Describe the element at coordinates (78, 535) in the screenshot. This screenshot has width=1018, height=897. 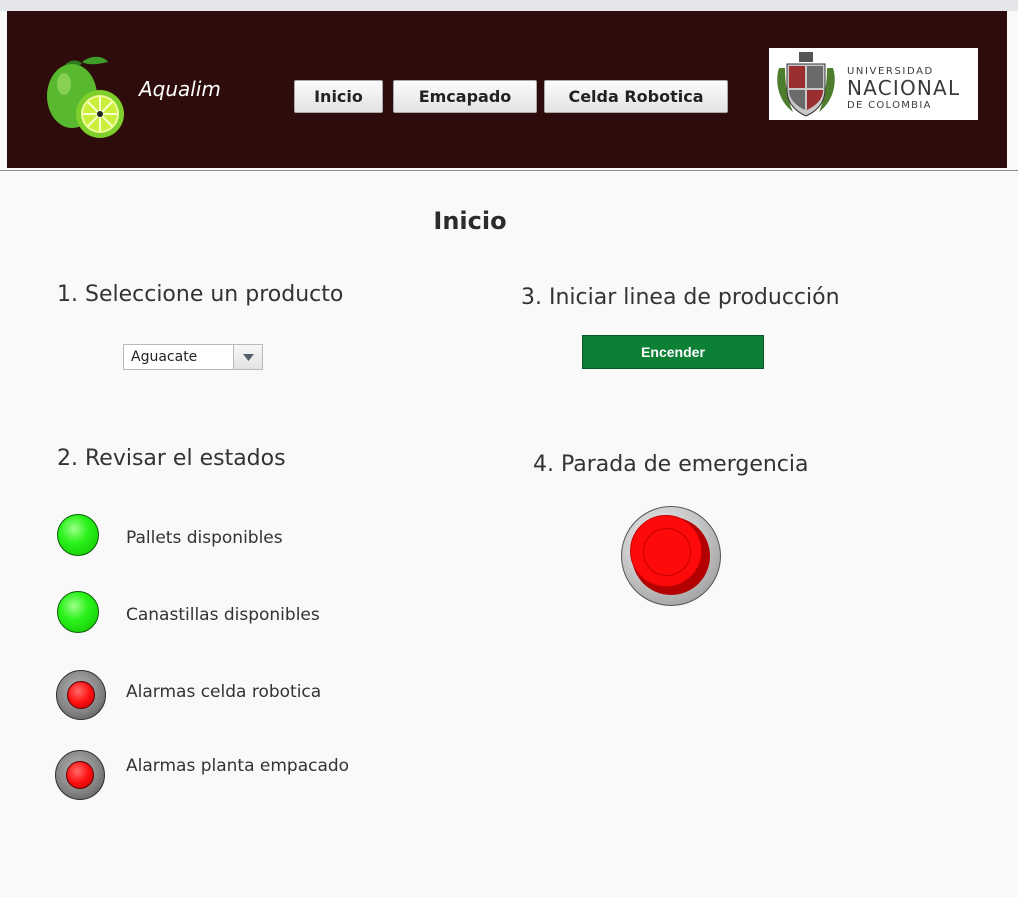
I see `status-led-pallets` at that location.